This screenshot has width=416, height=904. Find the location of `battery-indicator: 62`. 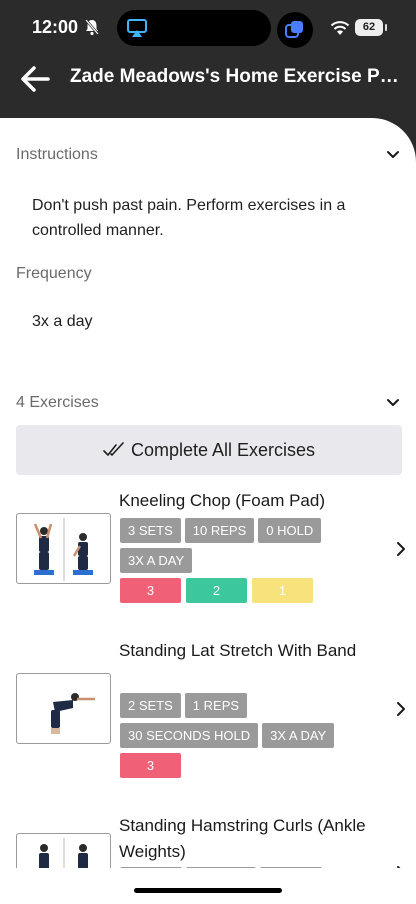

battery-indicator: 62 is located at coordinates (371, 27).